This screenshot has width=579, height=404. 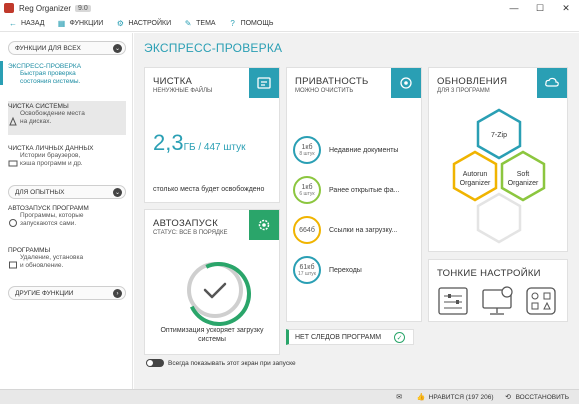 What do you see at coordinates (50, 155) in the screenshot?
I see `sidebar-item-desc: Истории браузеров,` at bounding box center [50, 155].